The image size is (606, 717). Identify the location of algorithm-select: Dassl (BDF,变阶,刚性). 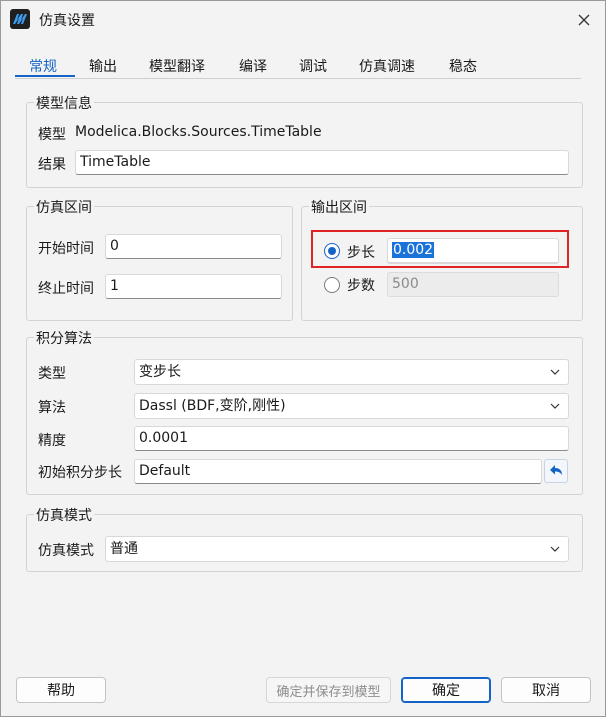
(351, 406).